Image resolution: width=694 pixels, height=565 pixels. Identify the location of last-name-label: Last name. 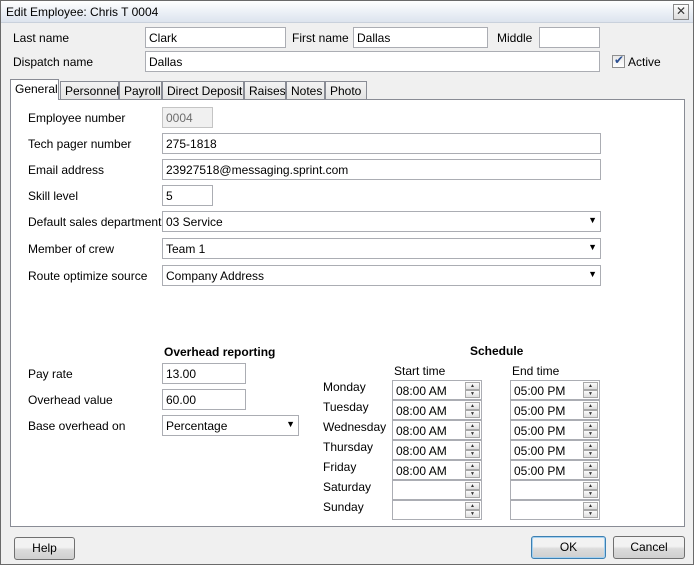
(41, 38).